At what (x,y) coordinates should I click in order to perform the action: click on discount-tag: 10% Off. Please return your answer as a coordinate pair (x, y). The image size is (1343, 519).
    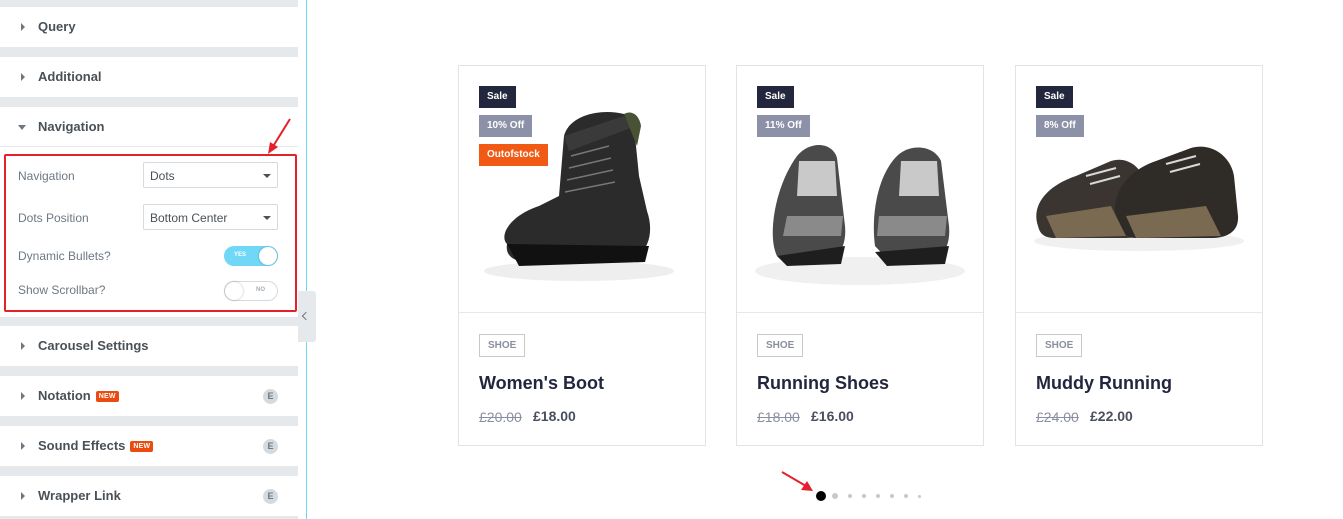
    Looking at the image, I should click on (506, 126).